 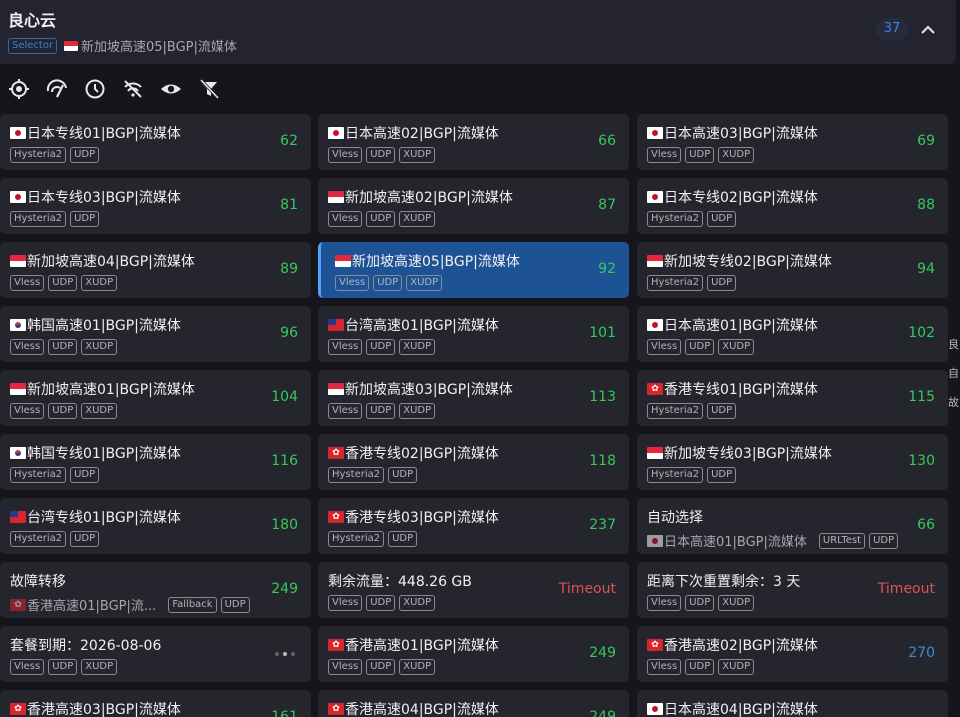 I want to click on proxy-card: 台湾专线01|BGP|流媒体 Hysteria2 UDP 180, so click(x=155, y=526).